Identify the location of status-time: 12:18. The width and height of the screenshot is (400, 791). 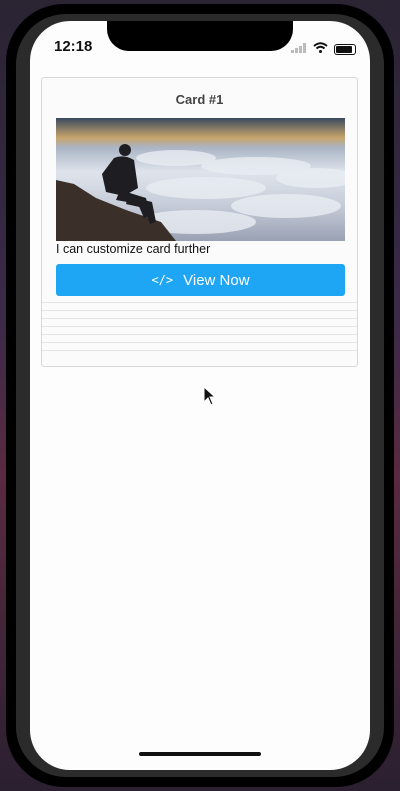
(73, 46).